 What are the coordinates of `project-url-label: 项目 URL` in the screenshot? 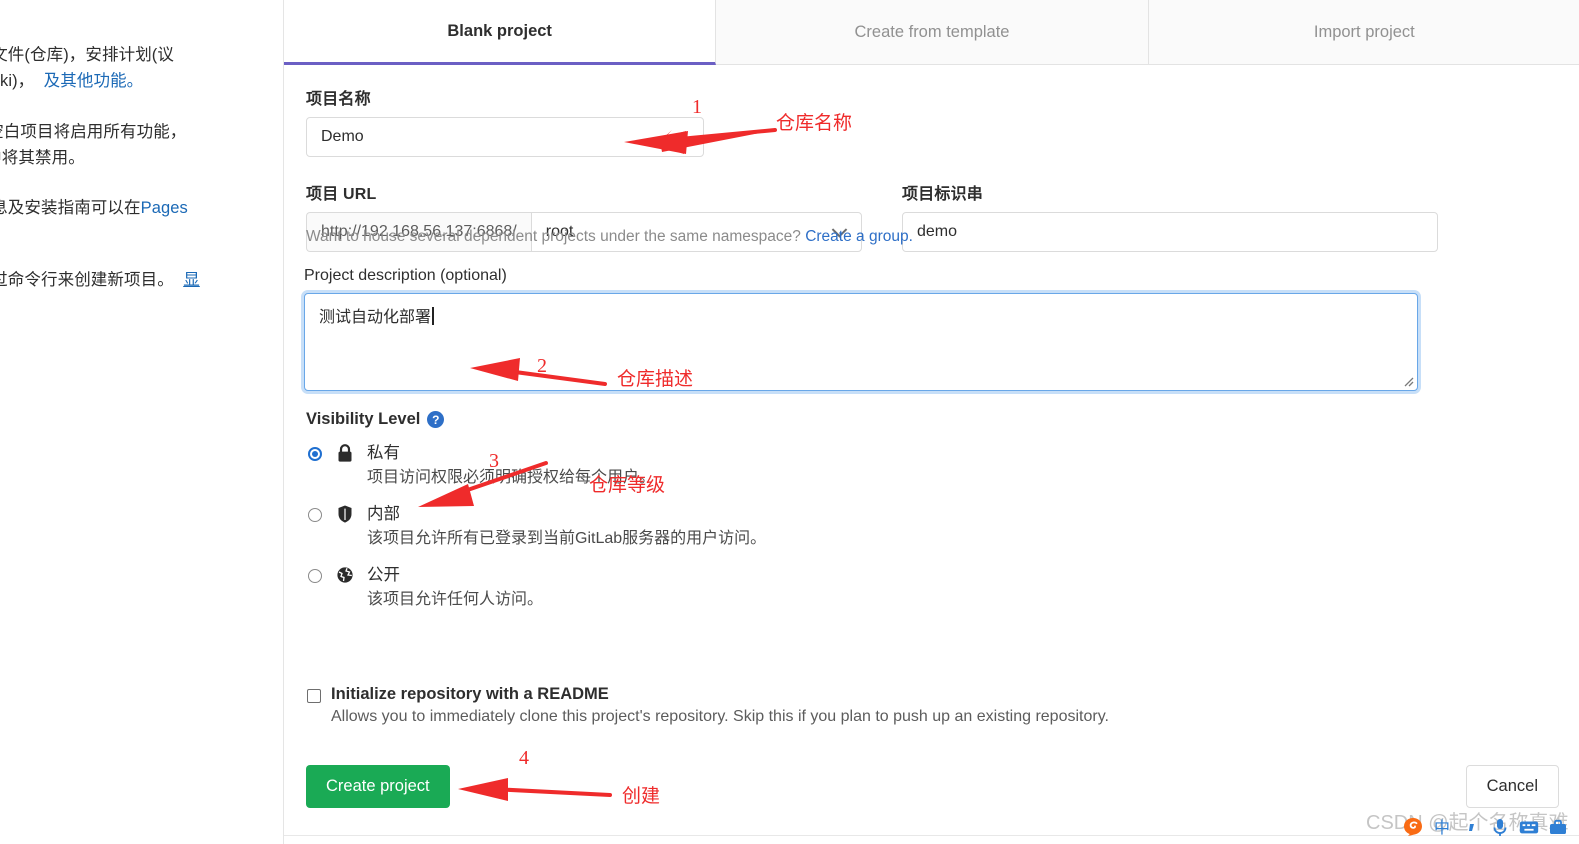 It's located at (341, 194).